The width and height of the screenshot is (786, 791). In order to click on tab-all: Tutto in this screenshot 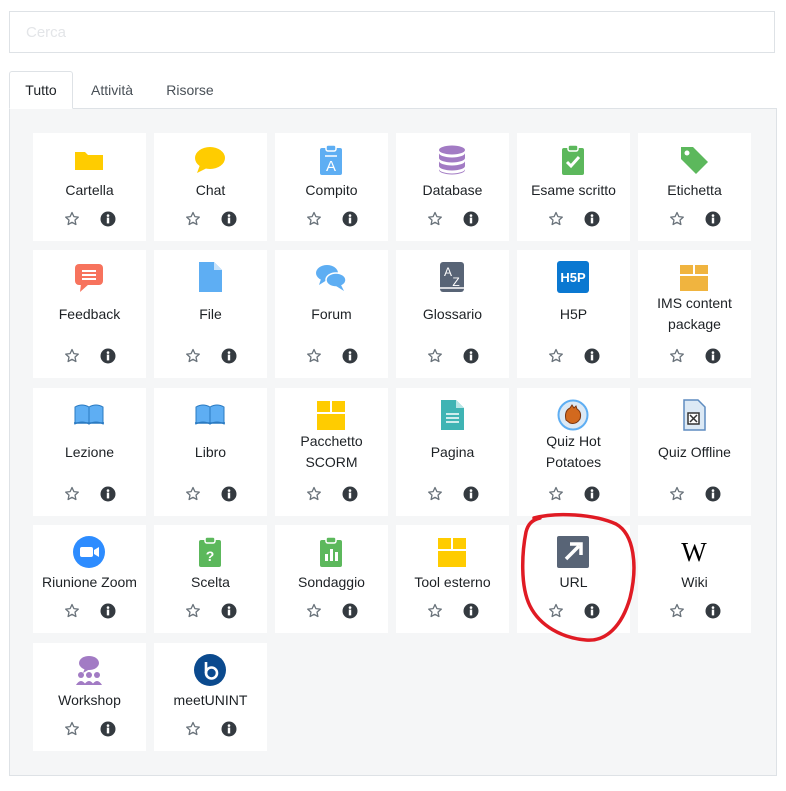, I will do `click(41, 90)`.